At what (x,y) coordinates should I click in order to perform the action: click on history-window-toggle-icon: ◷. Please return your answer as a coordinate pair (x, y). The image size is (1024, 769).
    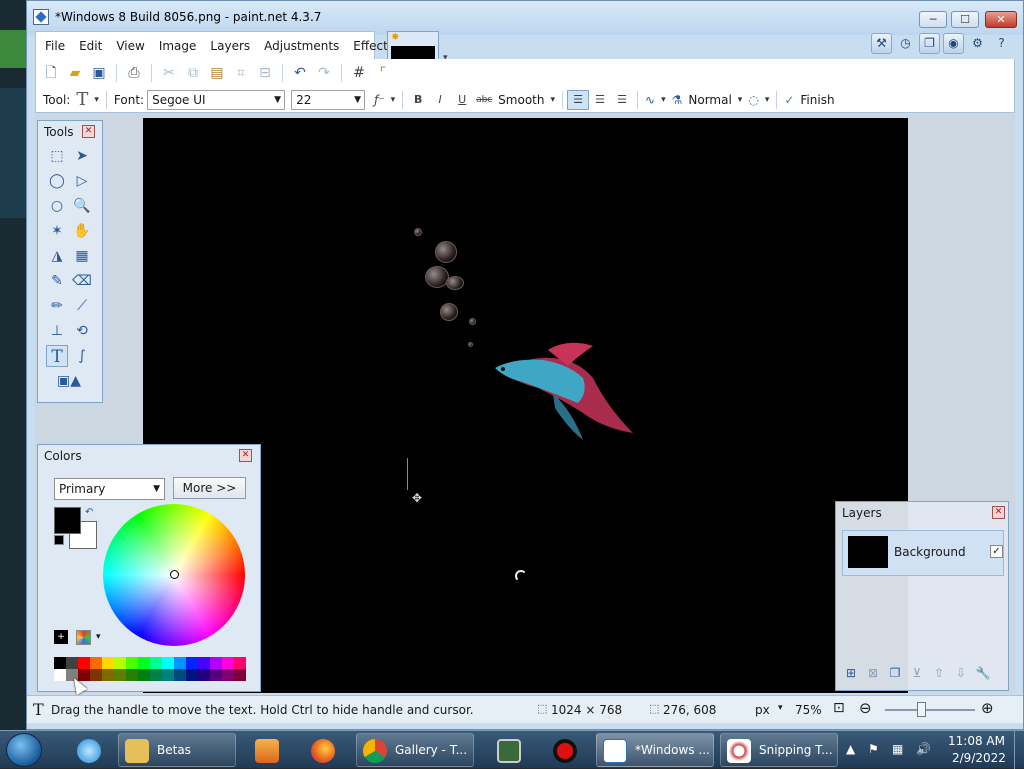
    Looking at the image, I should click on (905, 43).